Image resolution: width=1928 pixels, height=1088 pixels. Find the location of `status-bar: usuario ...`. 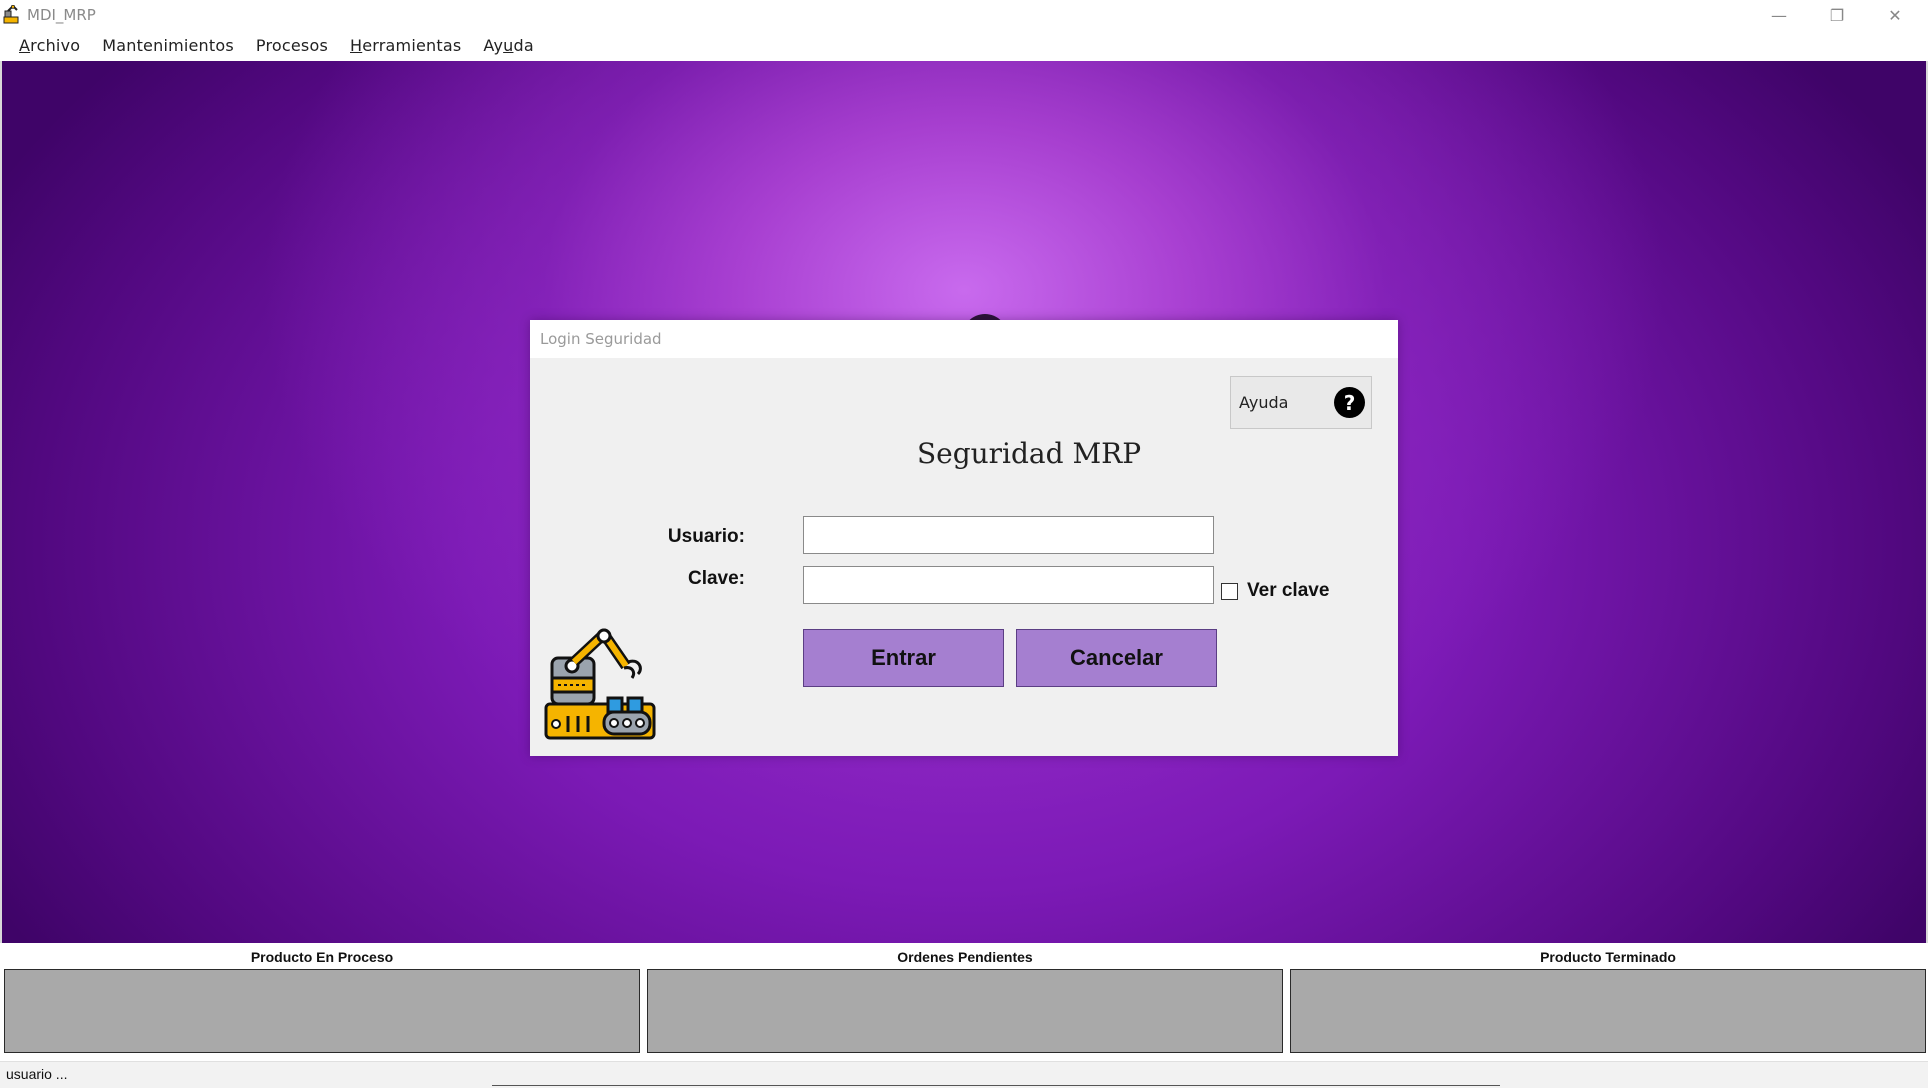

status-bar: usuario ... is located at coordinates (964, 1074).